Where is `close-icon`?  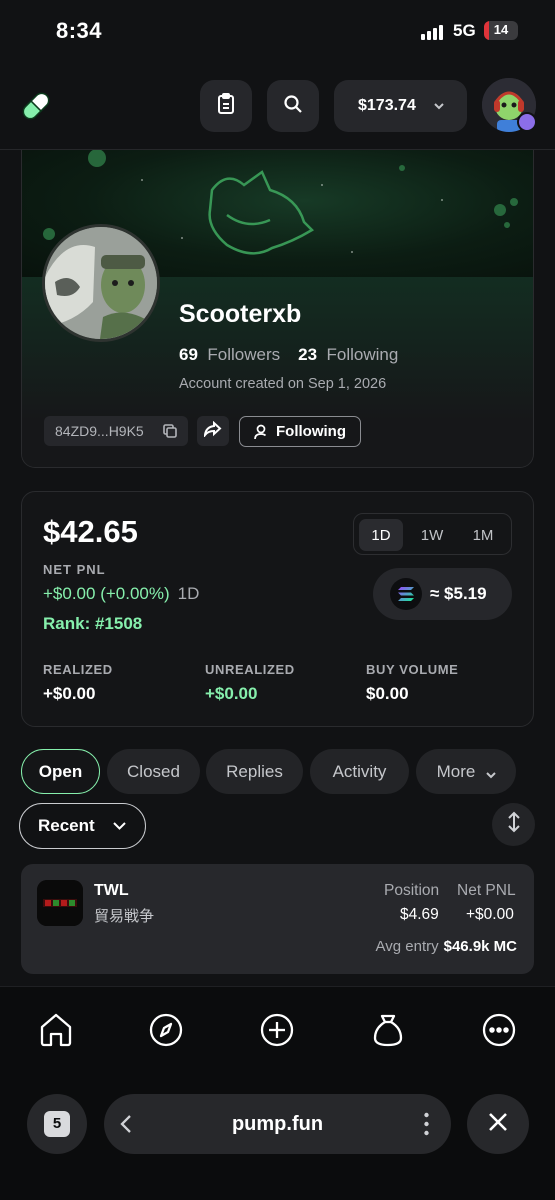 close-icon is located at coordinates (498, 1124).